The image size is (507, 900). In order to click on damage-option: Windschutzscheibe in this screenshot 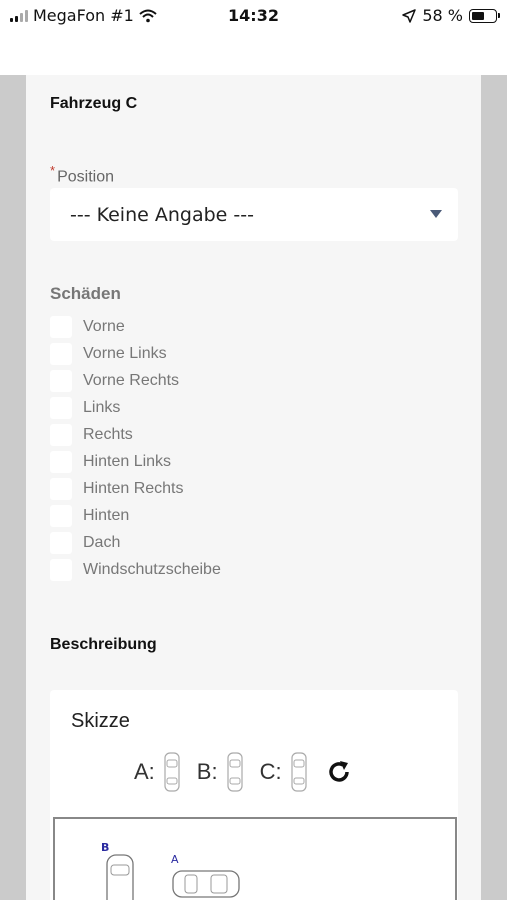, I will do `click(135, 569)`.